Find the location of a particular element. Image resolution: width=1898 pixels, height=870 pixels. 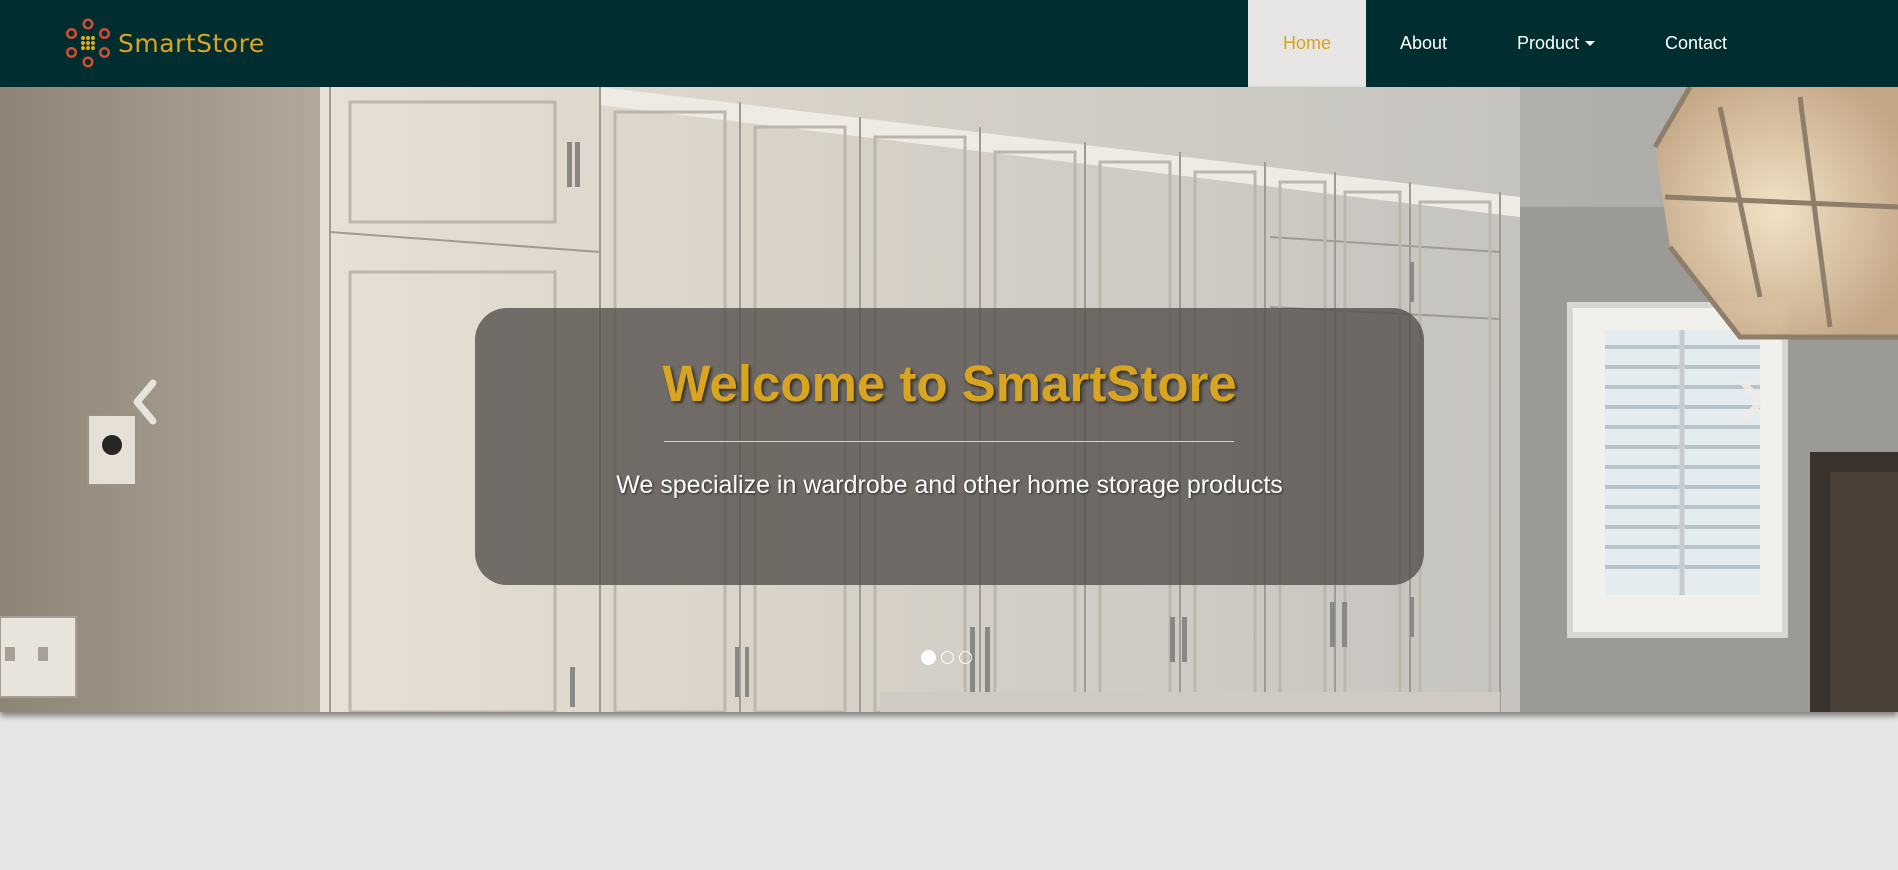

brand-logo-link: SmartStore is located at coordinates (164, 43).